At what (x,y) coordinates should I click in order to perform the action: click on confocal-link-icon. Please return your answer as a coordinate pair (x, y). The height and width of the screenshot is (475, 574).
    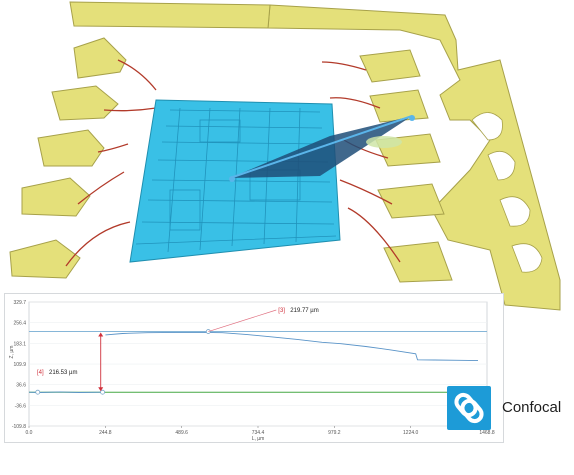
    Looking at the image, I should click on (469, 408).